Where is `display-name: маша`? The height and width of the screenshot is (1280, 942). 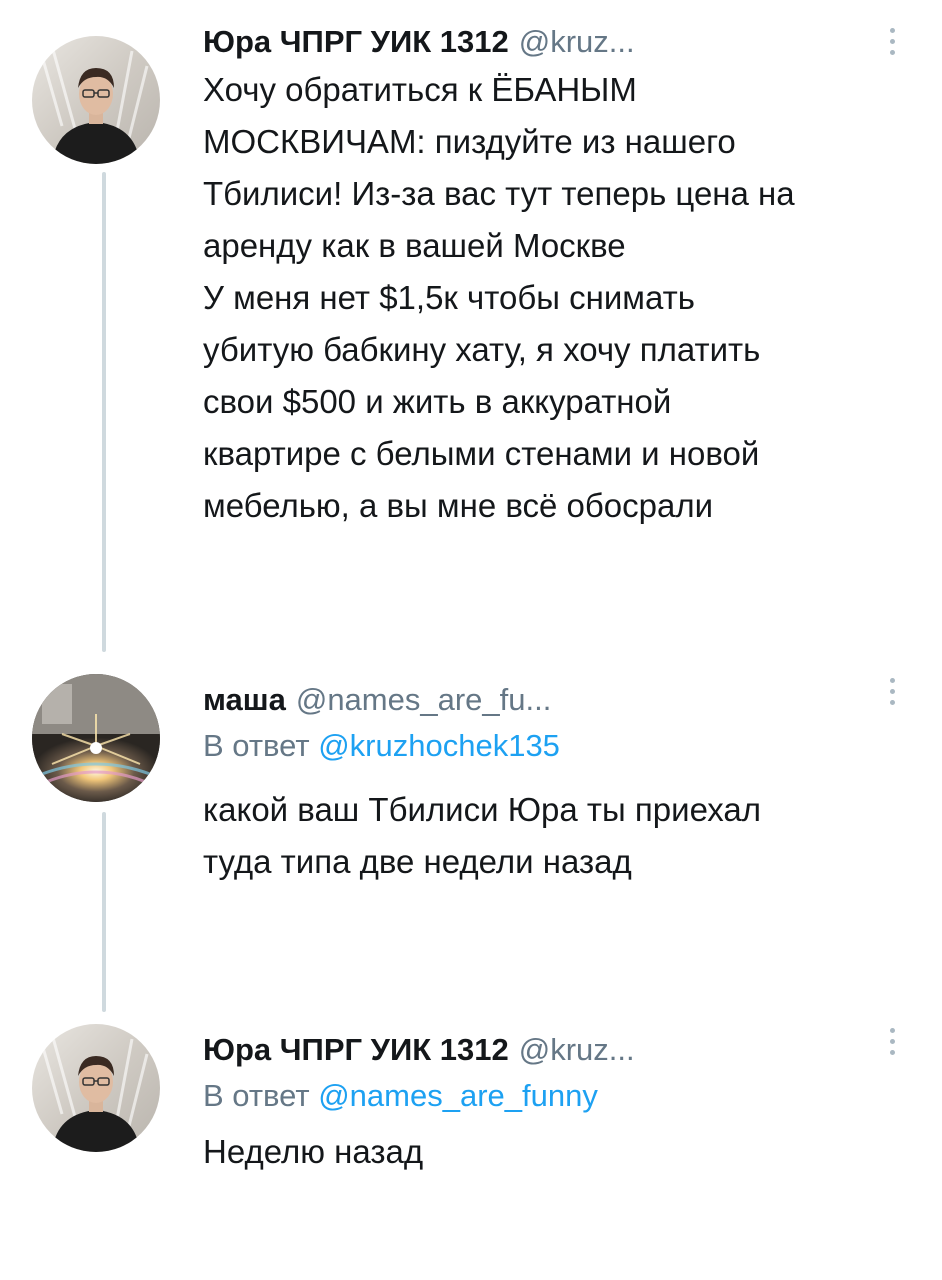 display-name: маша is located at coordinates (244, 700).